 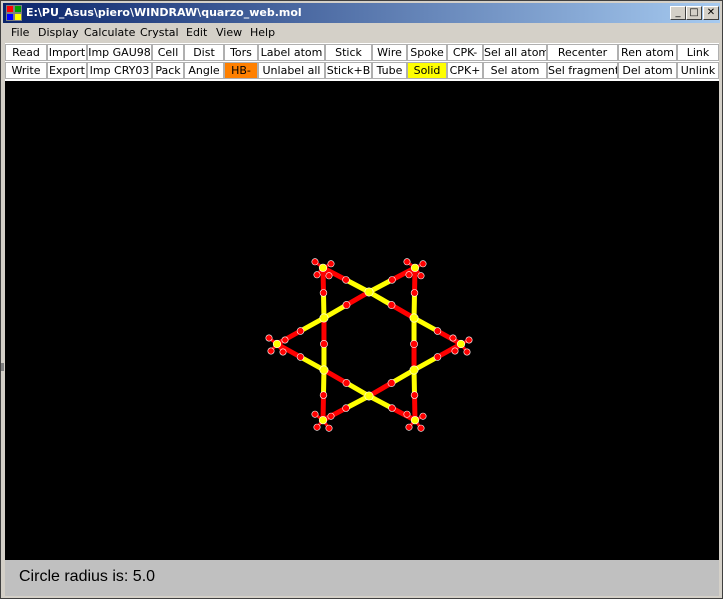 I want to click on menu-calculate: Calculate, so click(x=109, y=32).